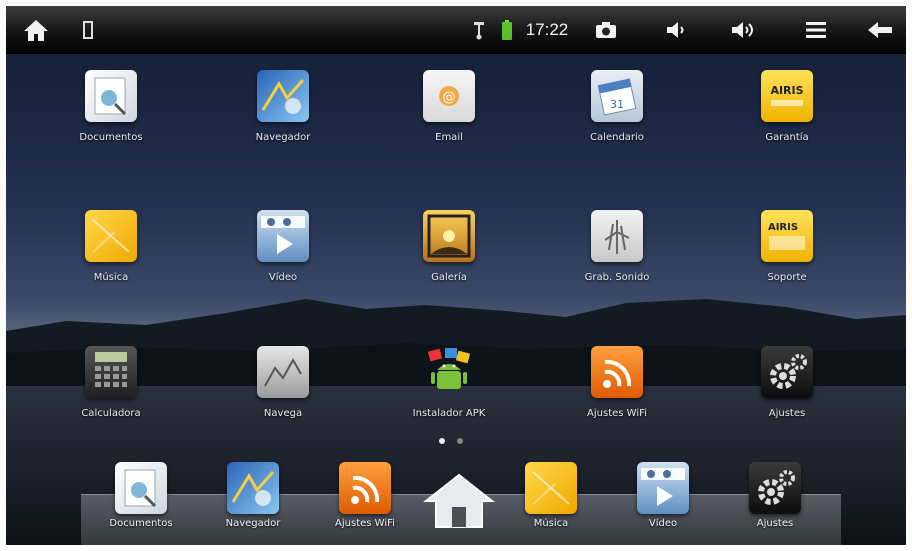  Describe the element at coordinates (456, 30) in the screenshot. I see `status-bar: 17:22` at that location.